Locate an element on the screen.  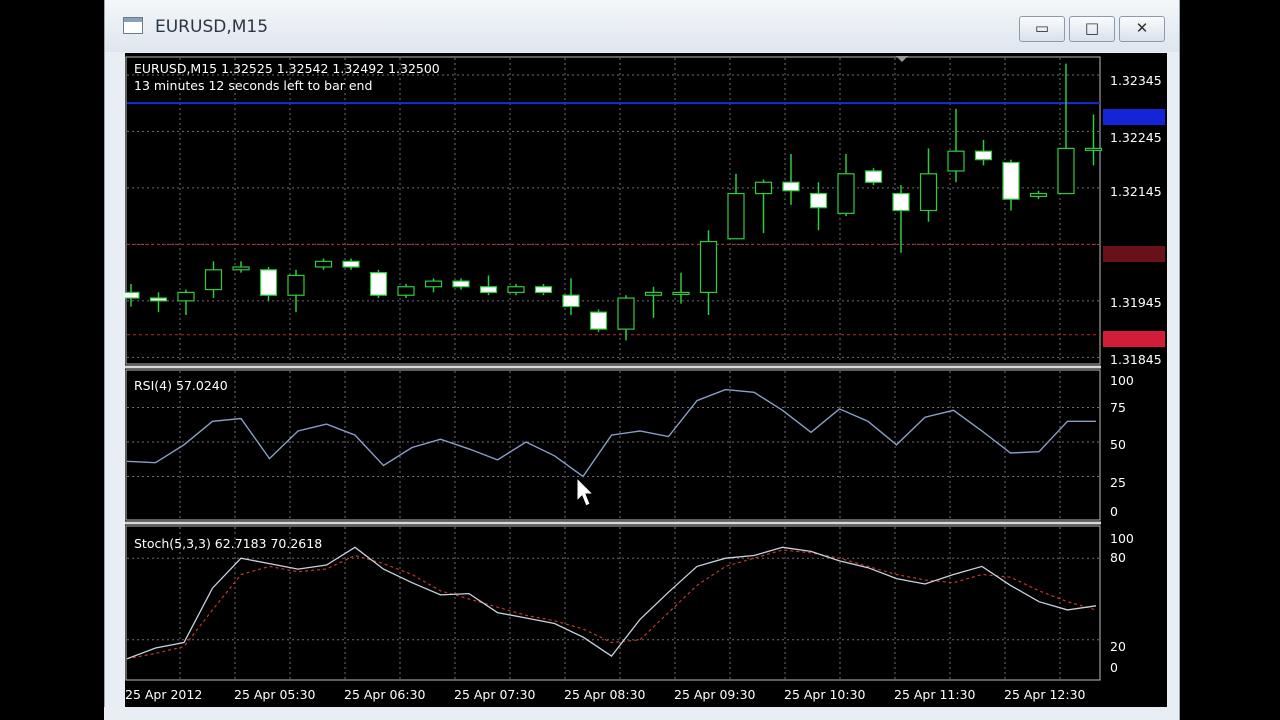
rsi-label: RSI(4) 57.0240 is located at coordinates (181, 385).